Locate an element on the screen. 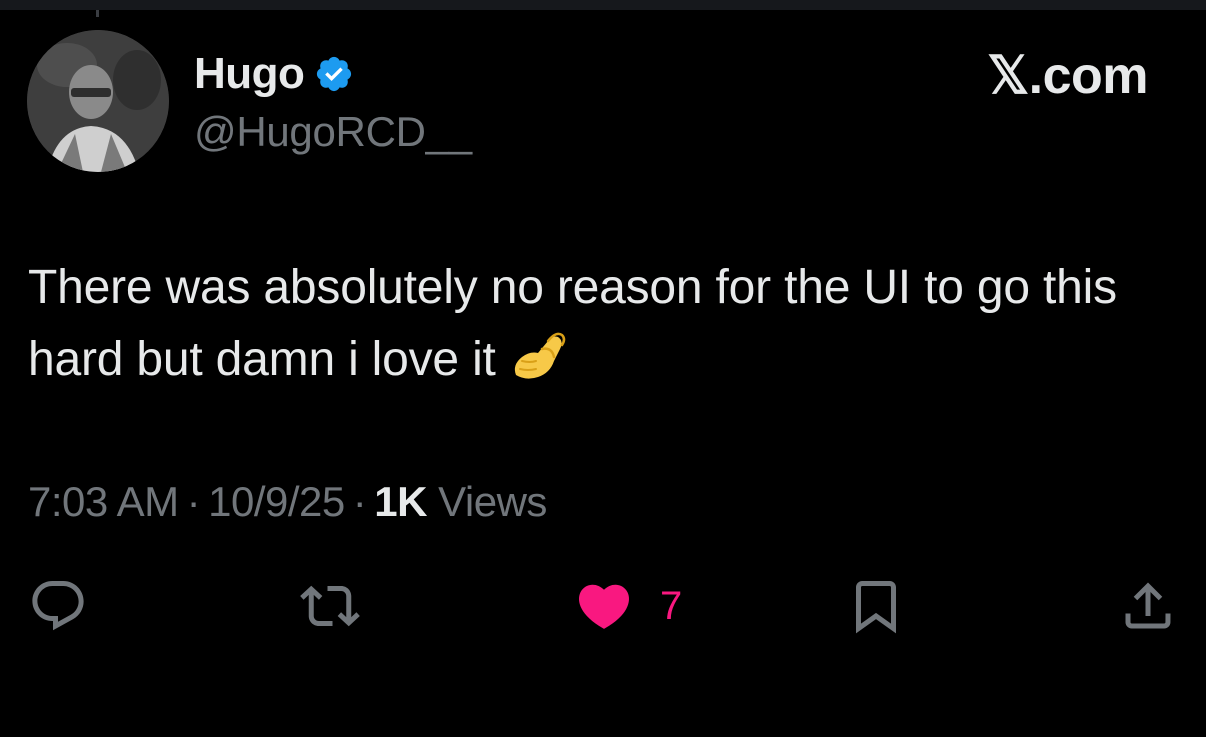 Image resolution: width=1206 pixels, height=737 pixels. retweet-icon is located at coordinates (330, 606).